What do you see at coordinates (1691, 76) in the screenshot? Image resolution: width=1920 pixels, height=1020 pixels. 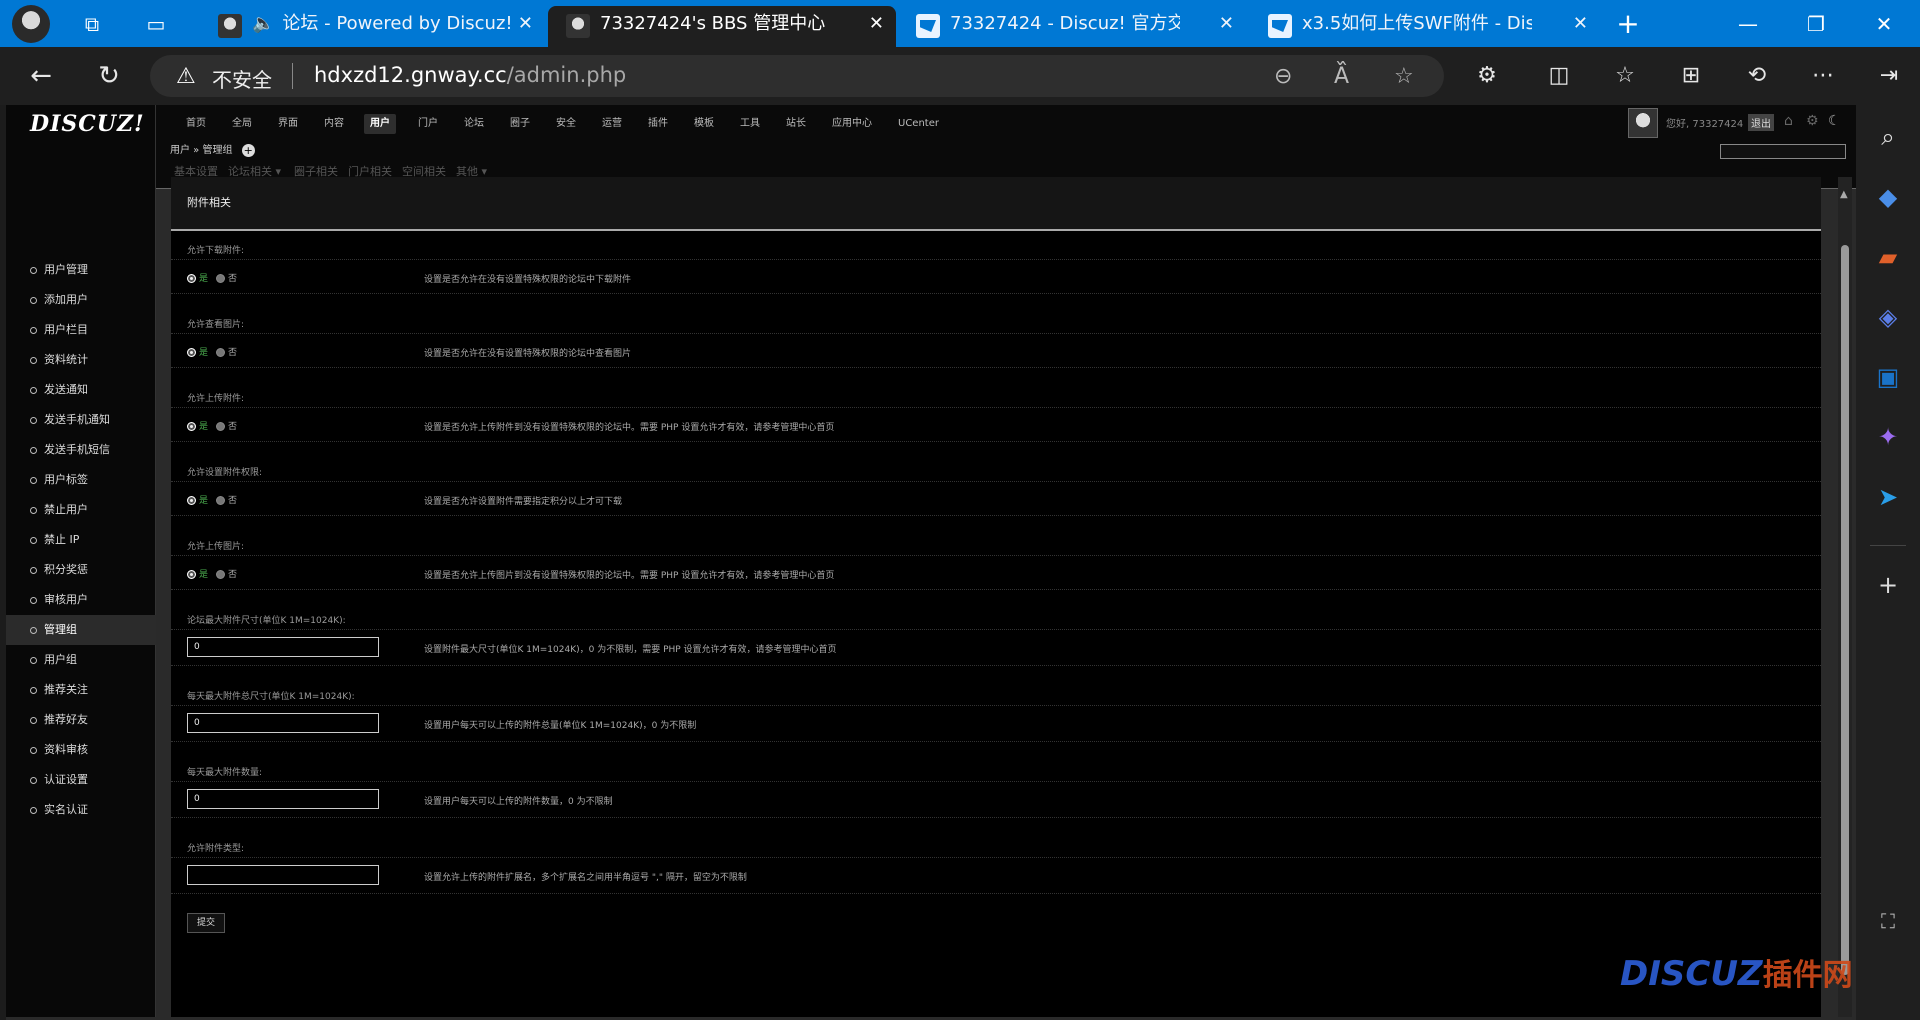 I see `collections-icon: ⊞` at bounding box center [1691, 76].